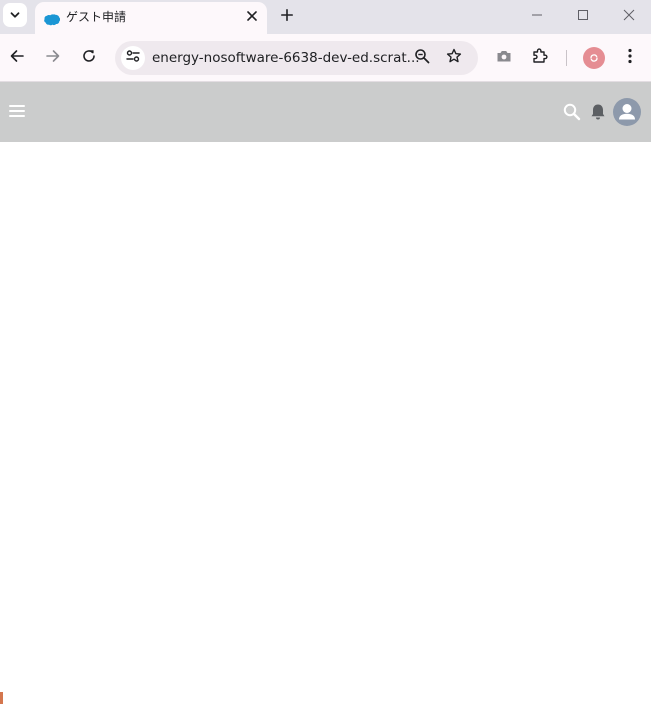  What do you see at coordinates (598, 112) in the screenshot?
I see `notifications-button` at bounding box center [598, 112].